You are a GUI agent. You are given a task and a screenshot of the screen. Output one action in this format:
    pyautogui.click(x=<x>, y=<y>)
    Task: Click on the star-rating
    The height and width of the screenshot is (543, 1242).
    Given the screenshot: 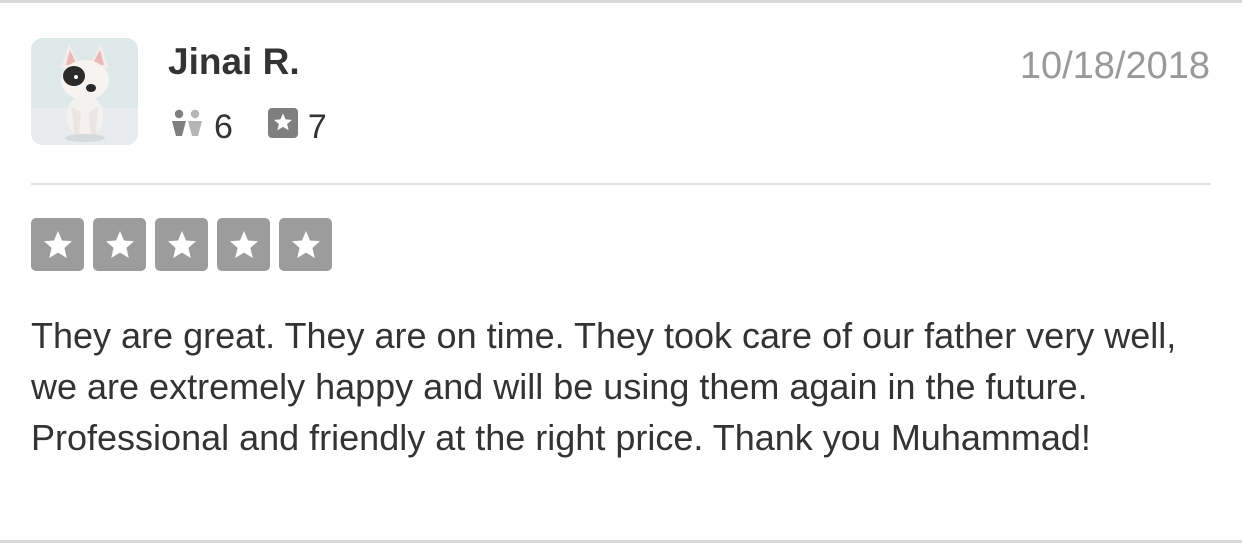 What is the action you would take?
    pyautogui.click(x=186, y=244)
    